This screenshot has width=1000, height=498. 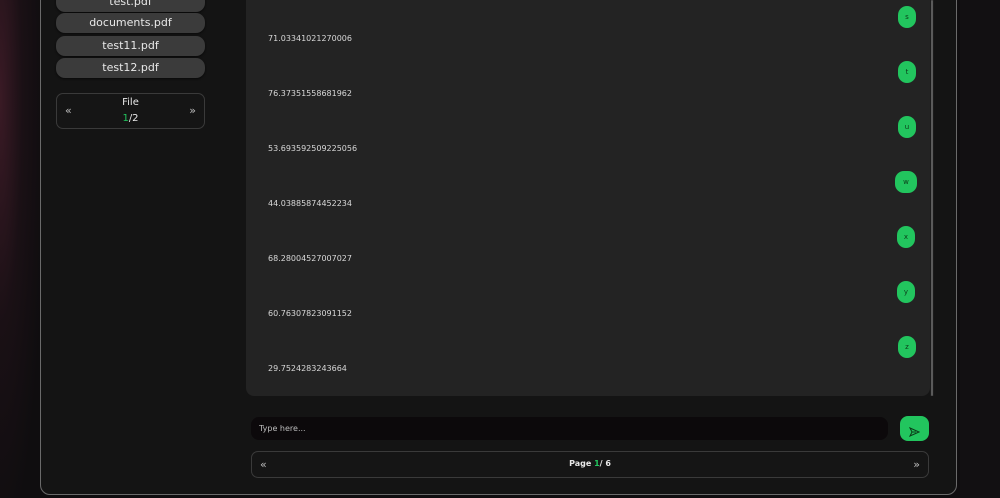 I want to click on page-pager: « Page 1/ 6 », so click(x=590, y=464).